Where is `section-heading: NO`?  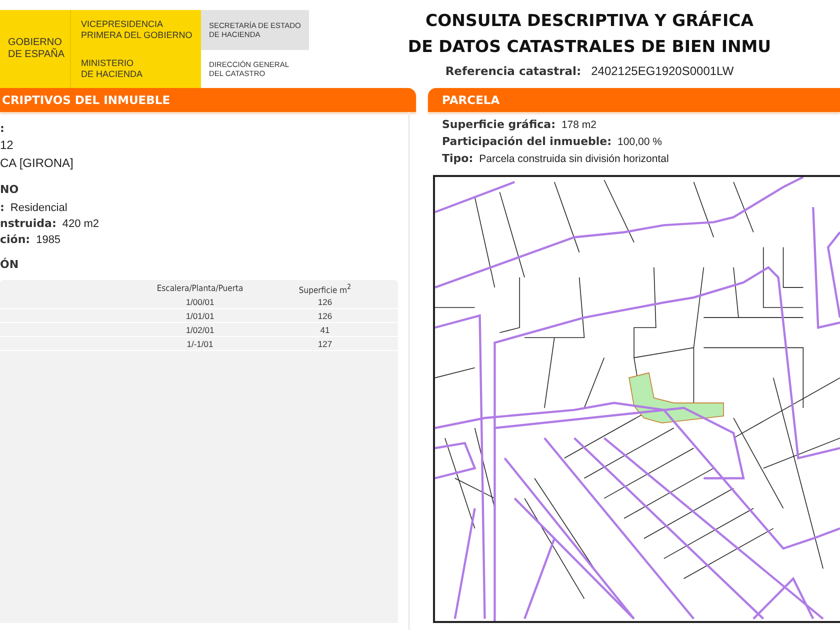 section-heading: NO is located at coordinates (9, 189).